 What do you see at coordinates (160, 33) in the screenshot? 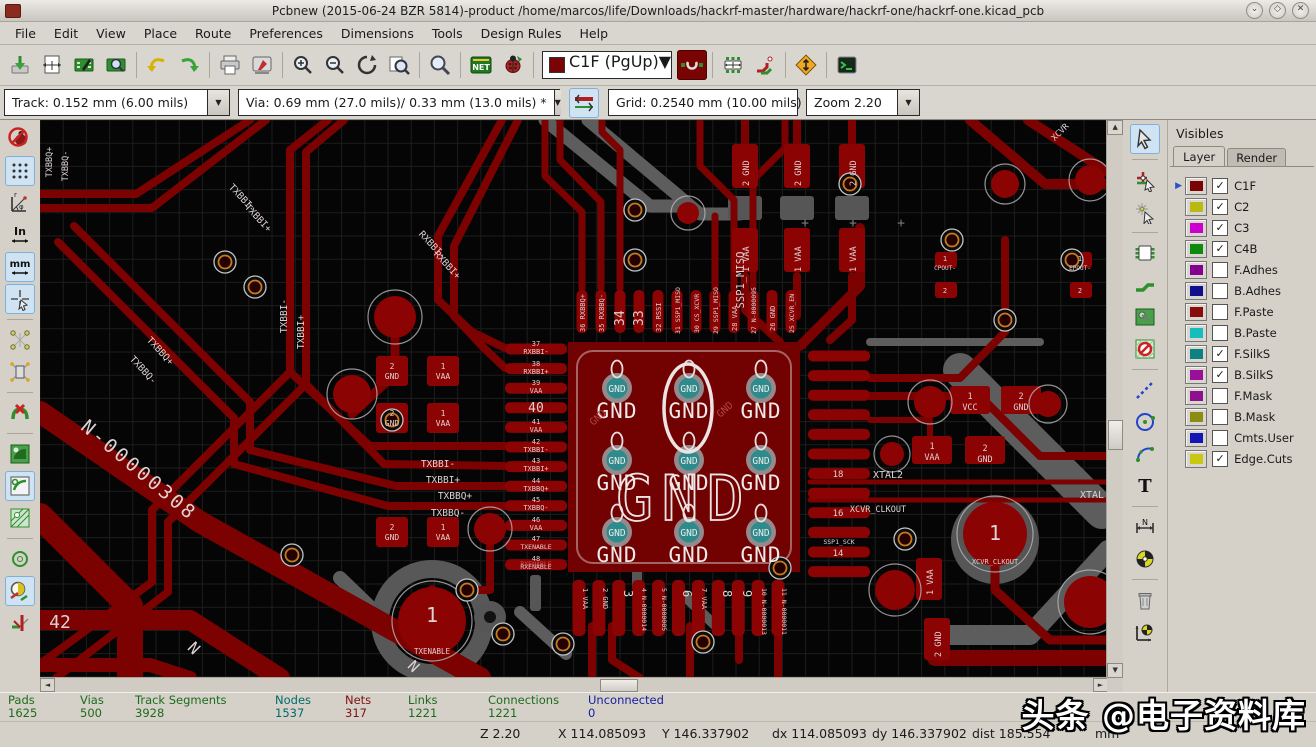
I see `menu-item-place: Place` at bounding box center [160, 33].